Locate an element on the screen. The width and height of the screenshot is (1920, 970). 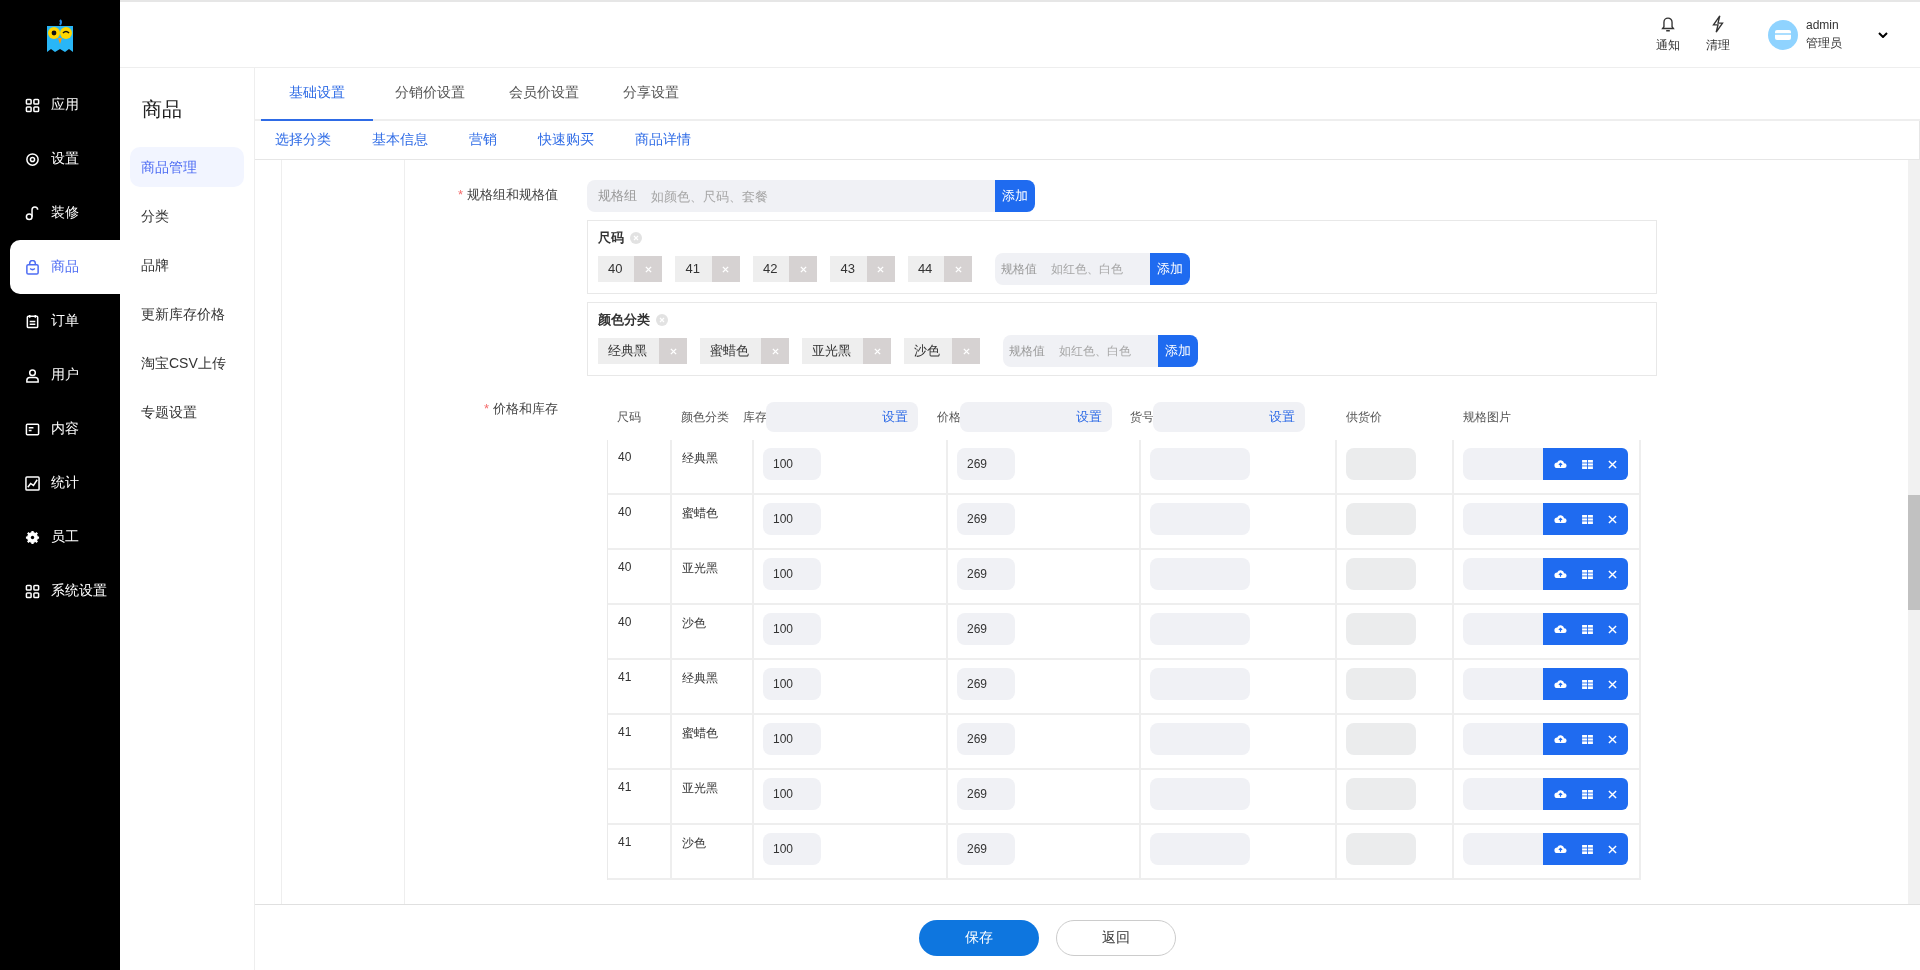
section-link: 选择分类 is located at coordinates (303, 140).